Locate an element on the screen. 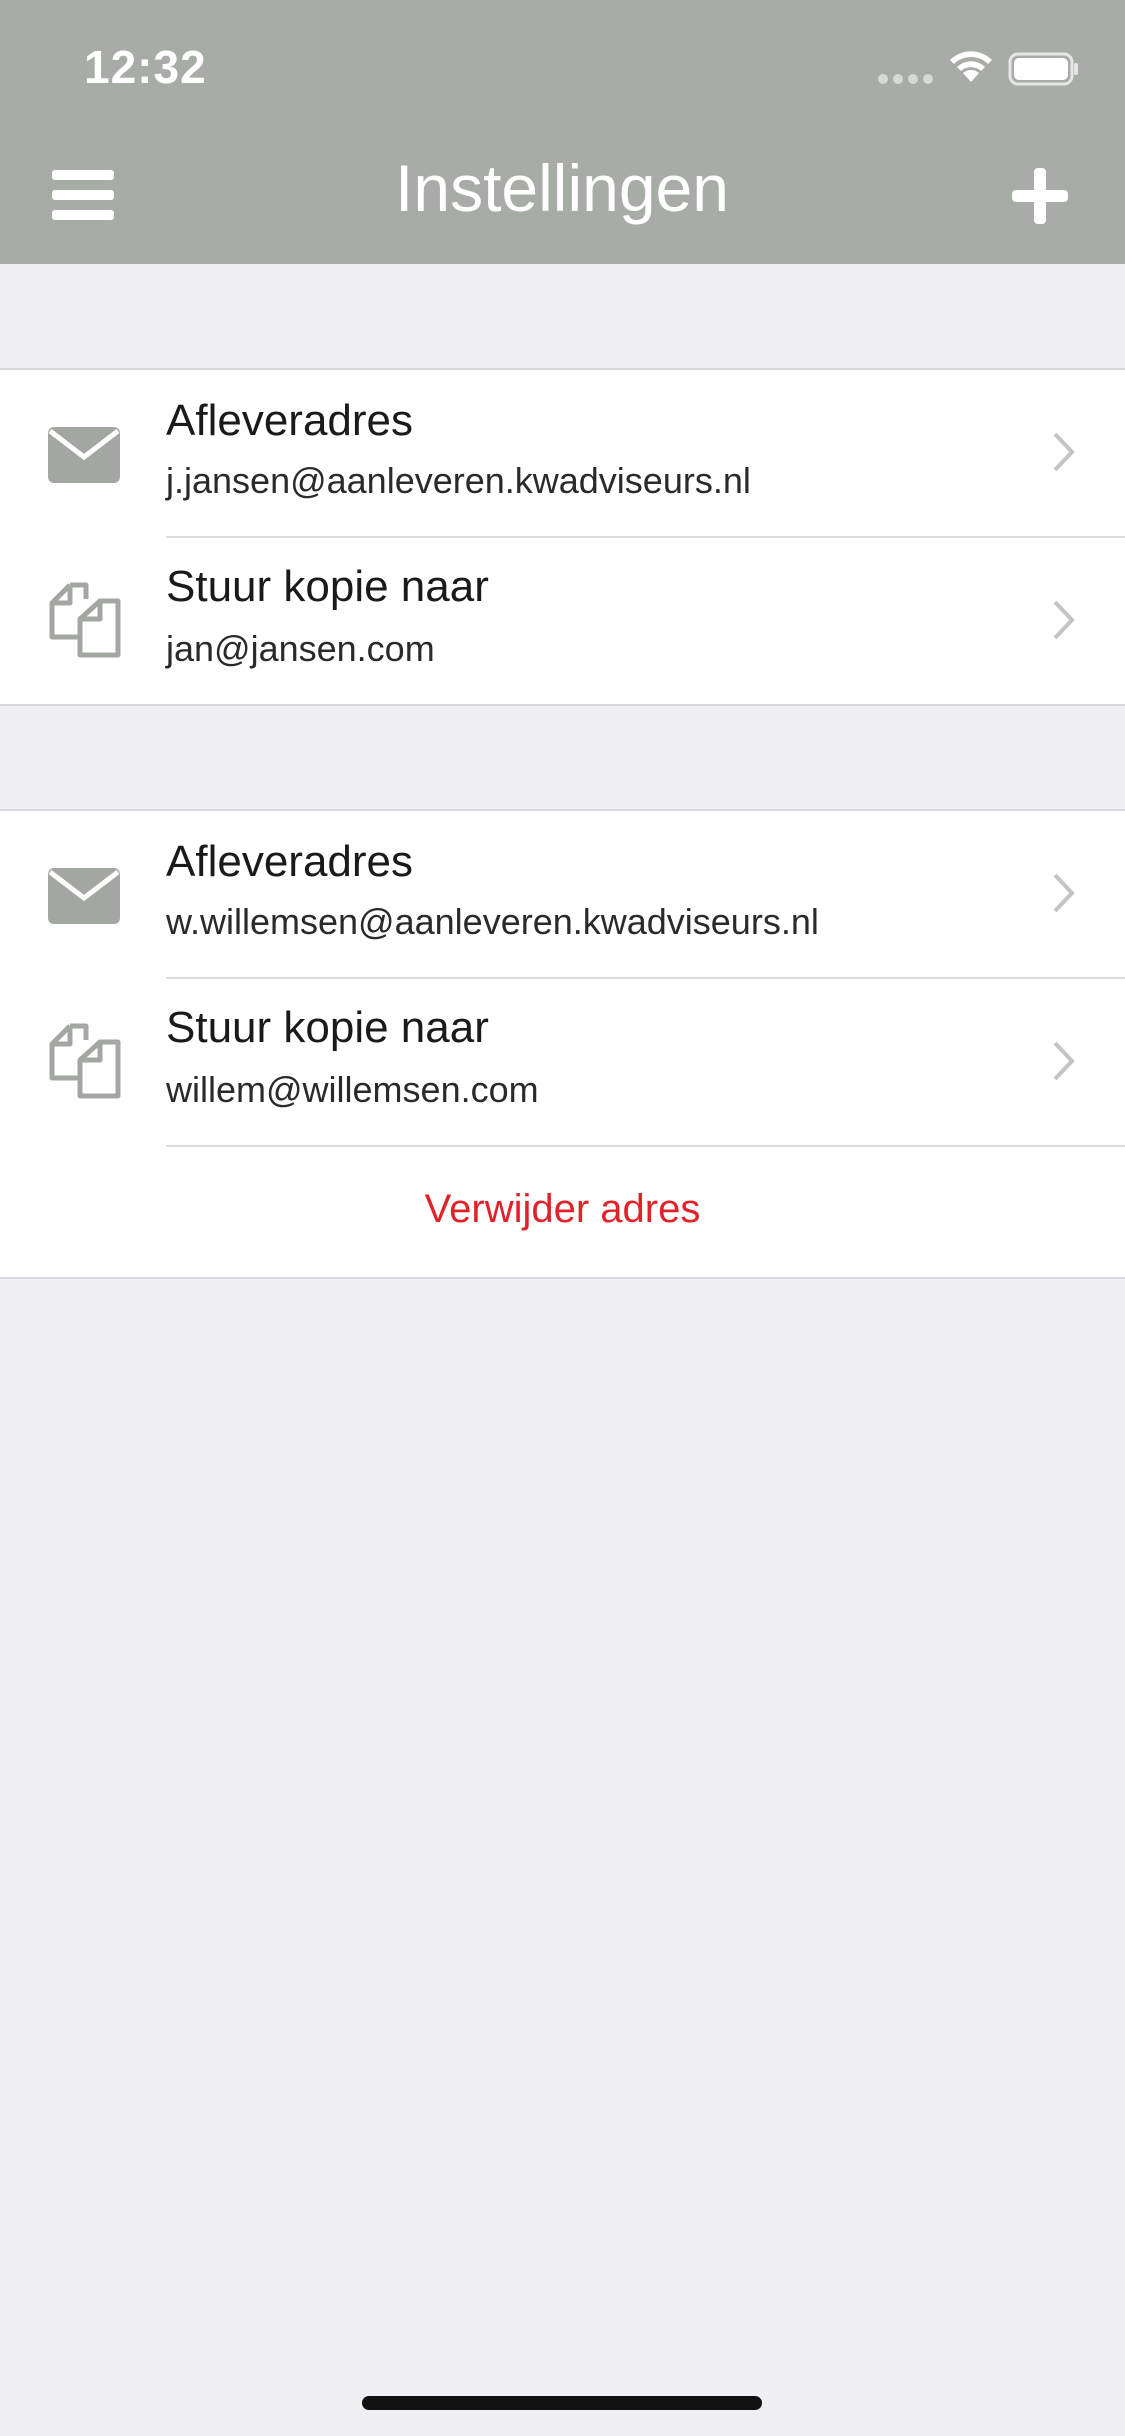 The height and width of the screenshot is (2436, 1125). row-subtitle: w.willemsen@aanleveren.kwadviseurs.nl is located at coordinates (492, 921).